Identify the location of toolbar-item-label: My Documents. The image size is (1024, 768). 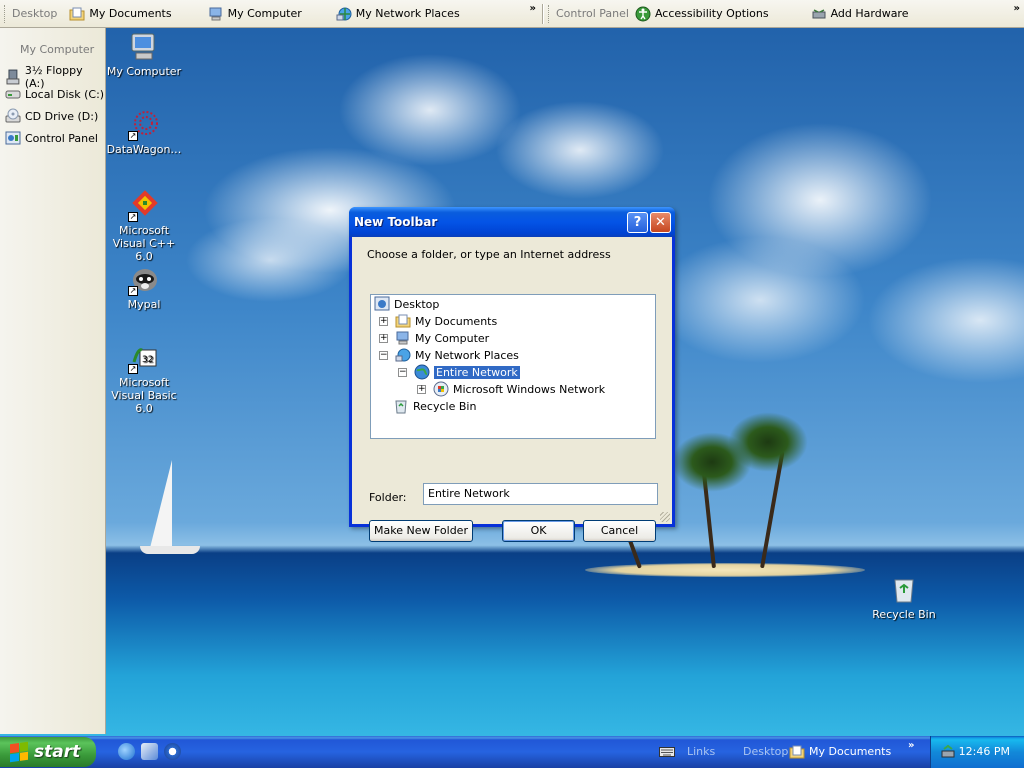
(130, 13).